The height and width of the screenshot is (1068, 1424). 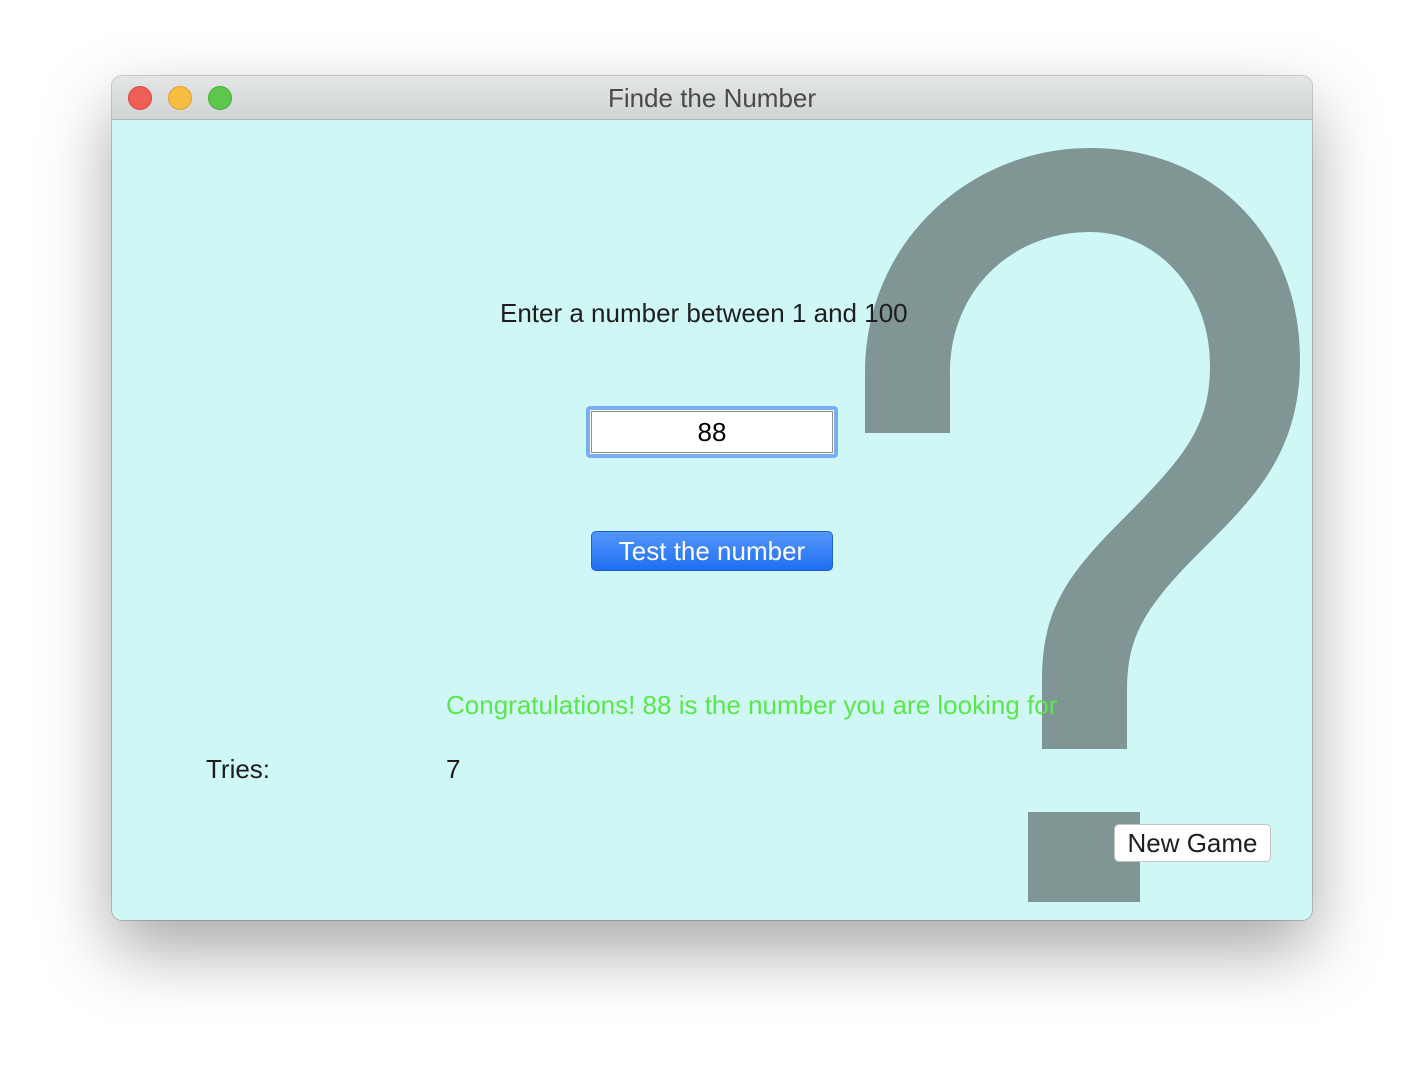 I want to click on window-title: Finde the Number, so click(x=712, y=98).